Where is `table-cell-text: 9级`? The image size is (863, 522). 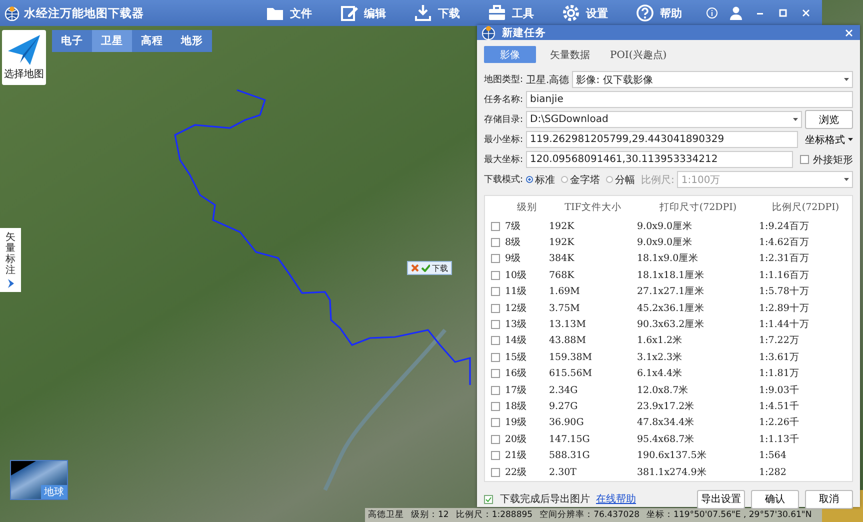
table-cell-text: 9级 is located at coordinates (513, 259).